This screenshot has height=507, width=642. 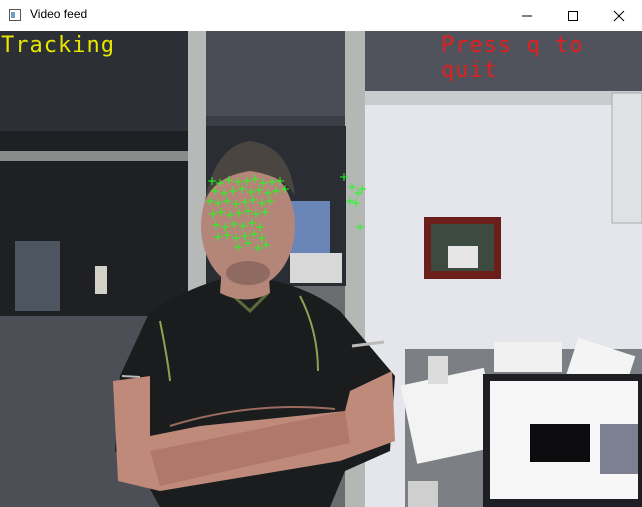 I want to click on maximize-icon, so click(x=573, y=15).